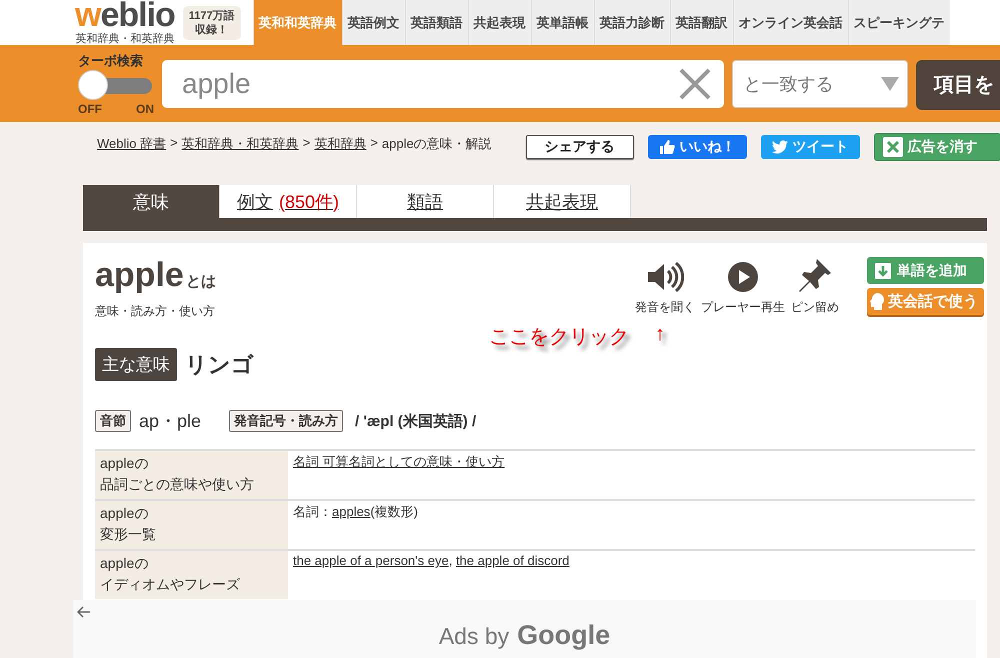  What do you see at coordinates (155, 311) in the screenshot?
I see `headword-subtitle: 意味・読み方・使い方` at bounding box center [155, 311].